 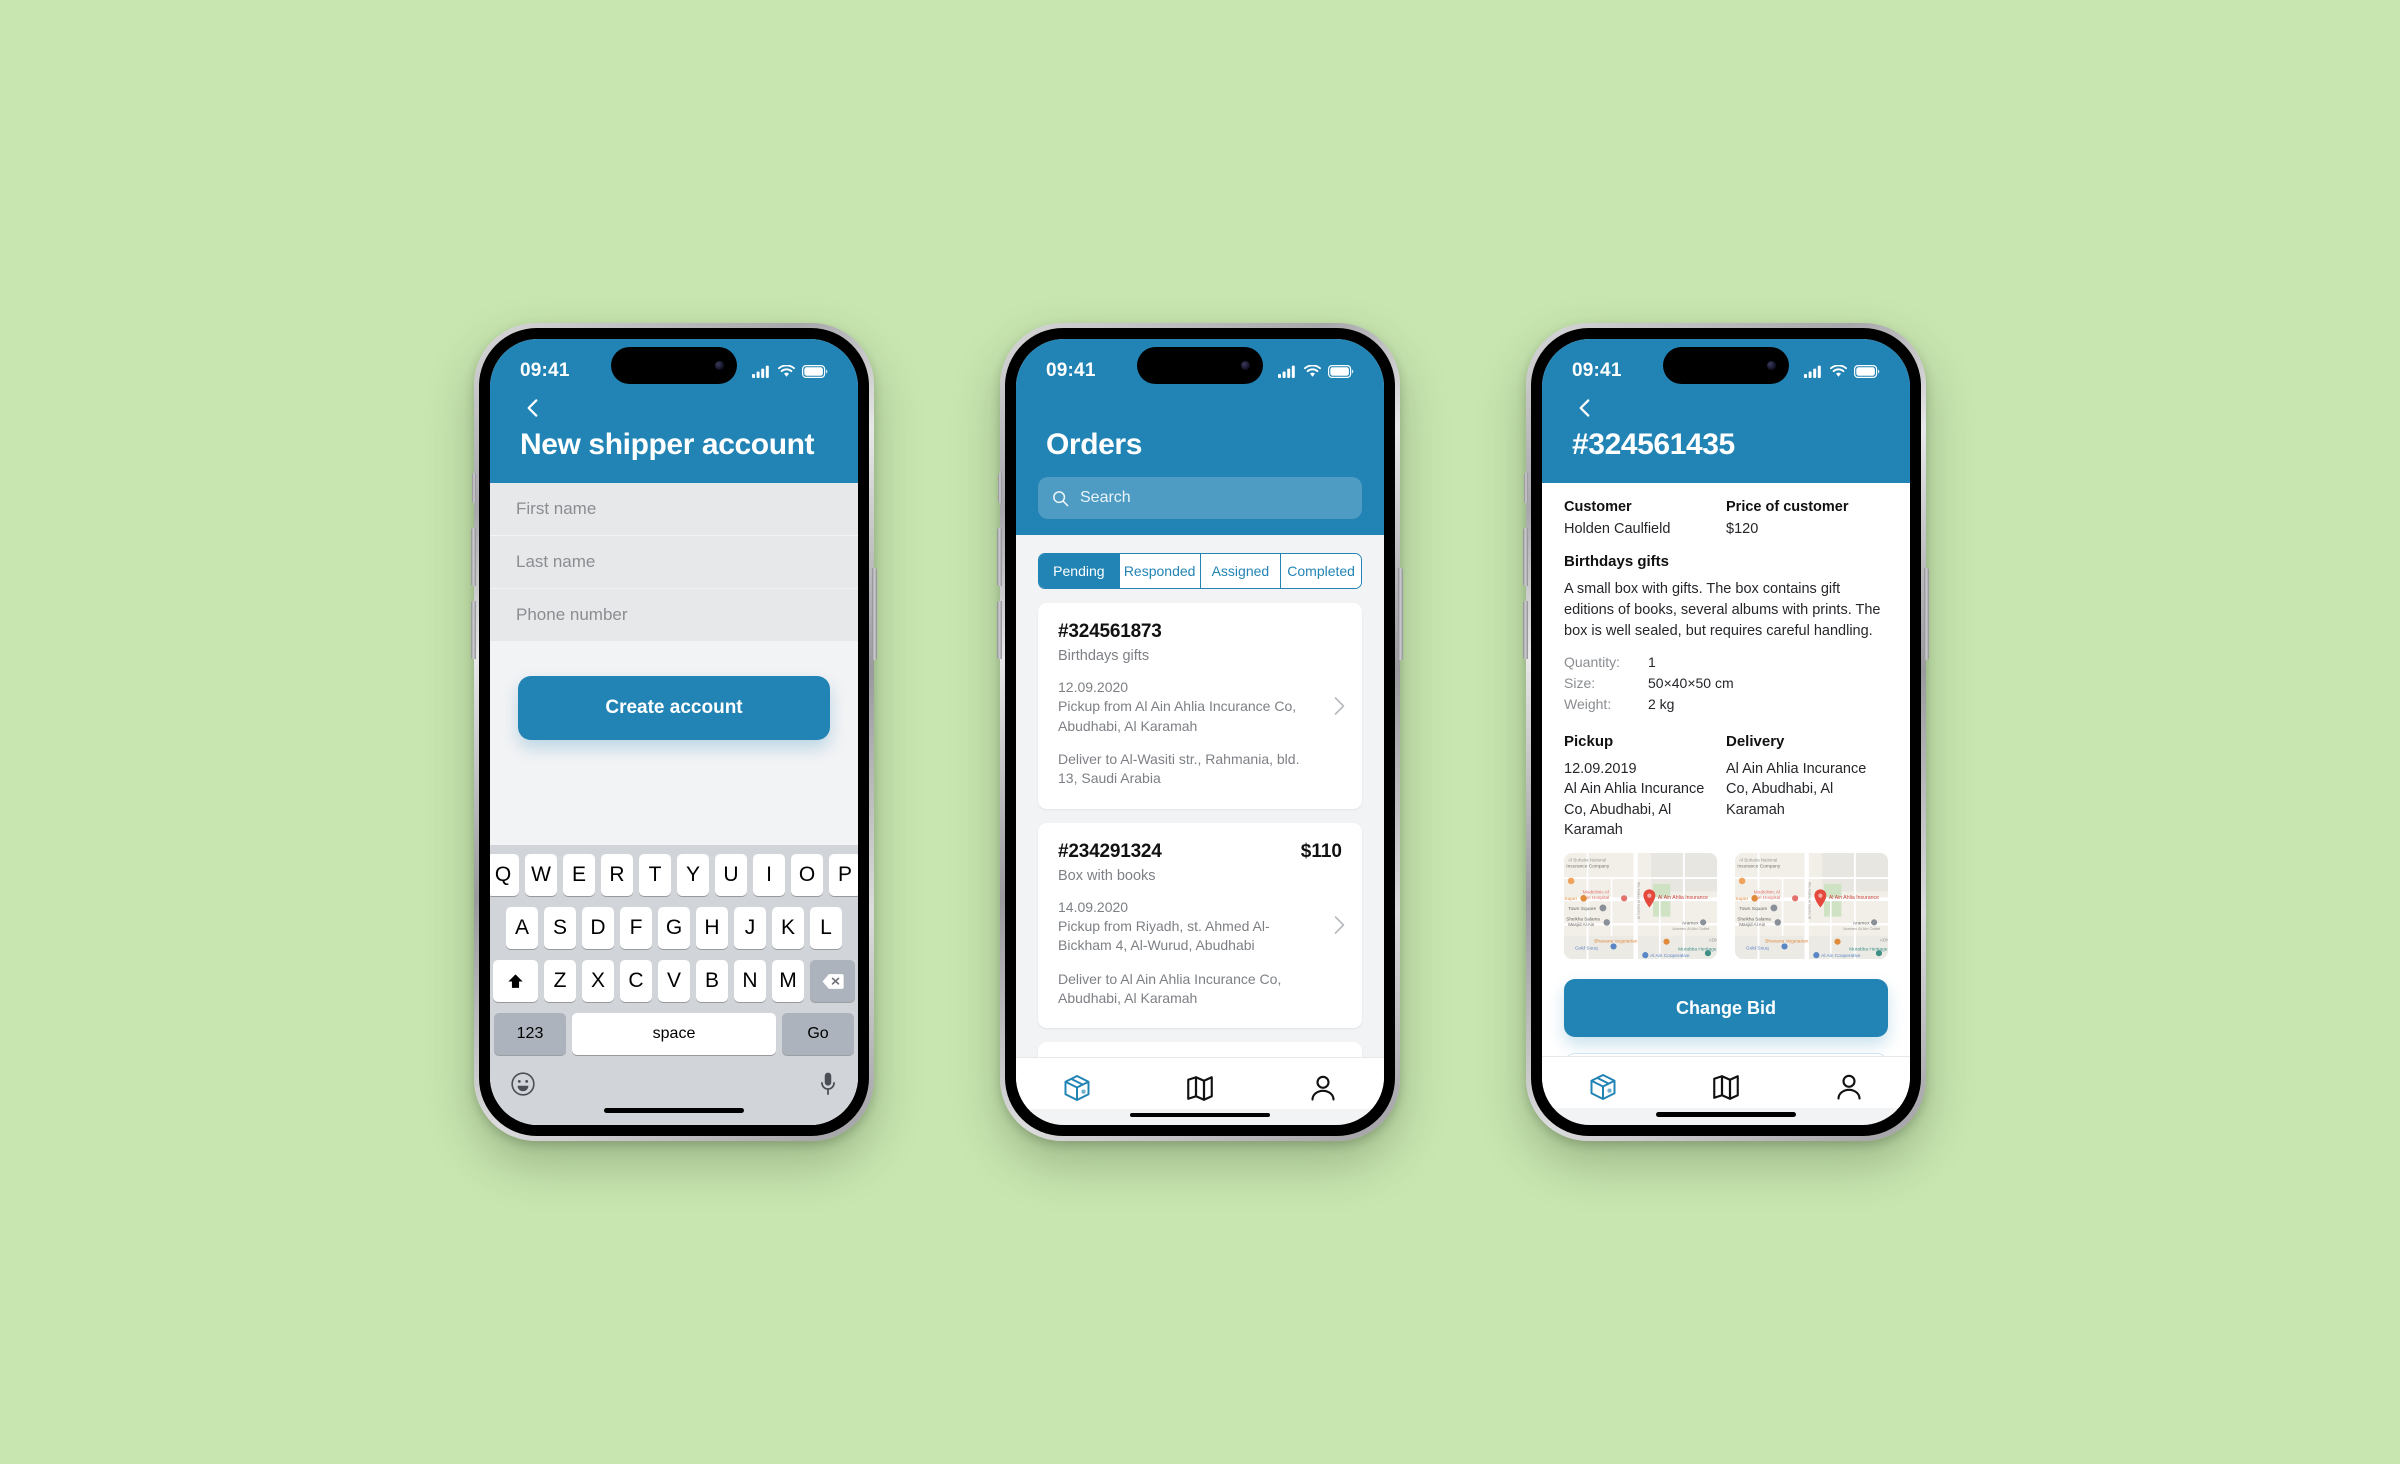 I want to click on order-date: 14.09.2020, so click(x=1093, y=906).